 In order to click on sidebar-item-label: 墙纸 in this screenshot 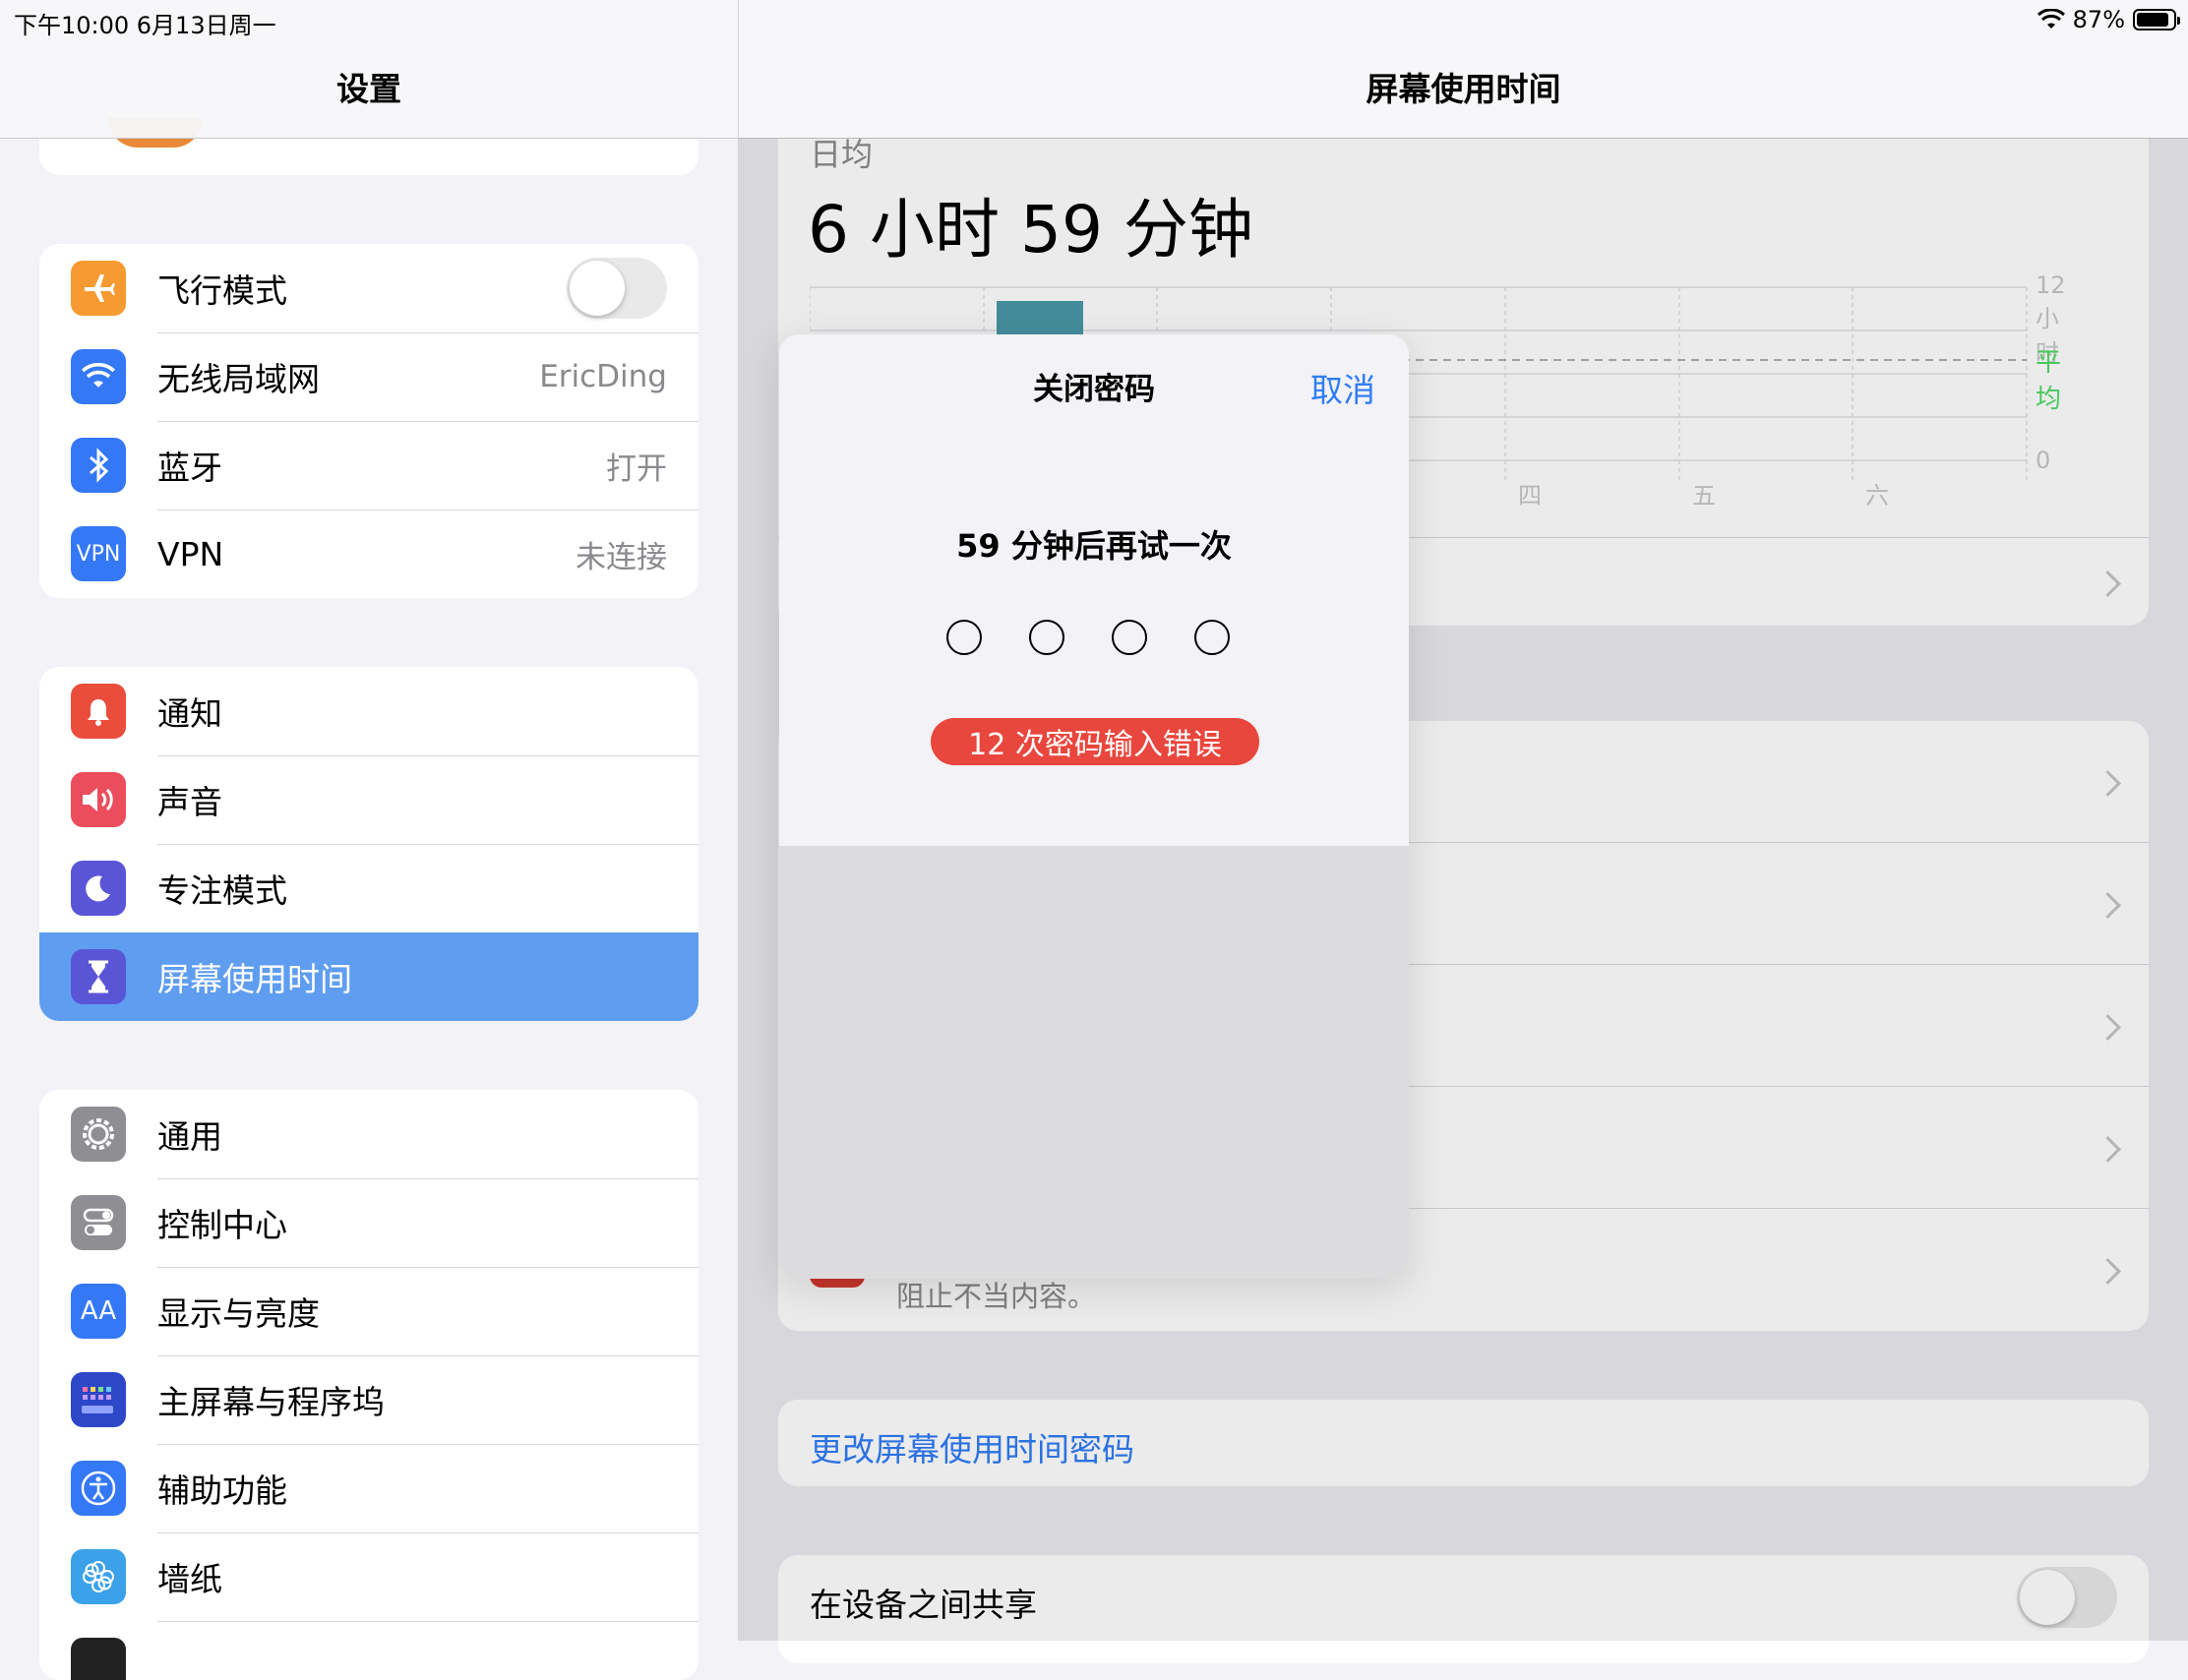, I will do `click(189, 1579)`.